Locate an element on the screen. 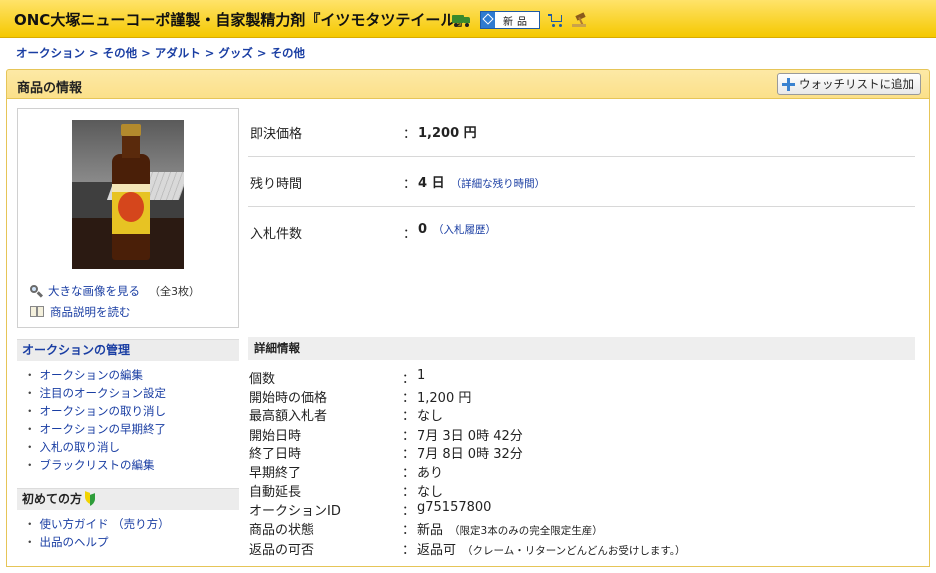 The width and height of the screenshot is (936, 573). breadcrumb-link-goods: グッズ is located at coordinates (235, 53).